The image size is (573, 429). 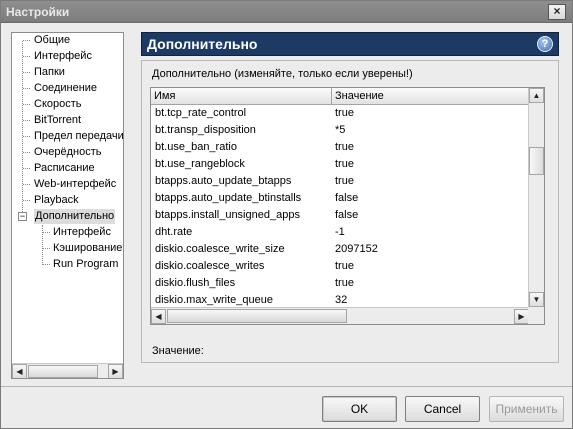 I want to click on table-row: btapps.auto_update_btapps true, so click(x=340, y=181).